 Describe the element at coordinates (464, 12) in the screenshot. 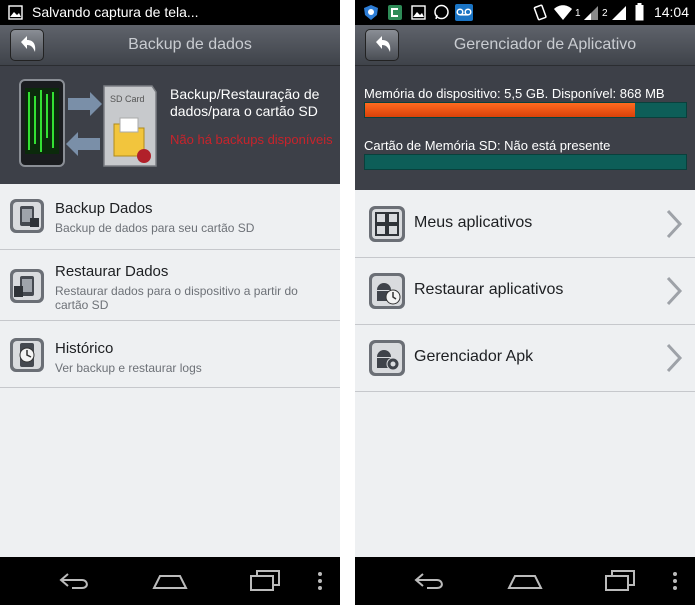

I see `voicemail-icon` at that location.